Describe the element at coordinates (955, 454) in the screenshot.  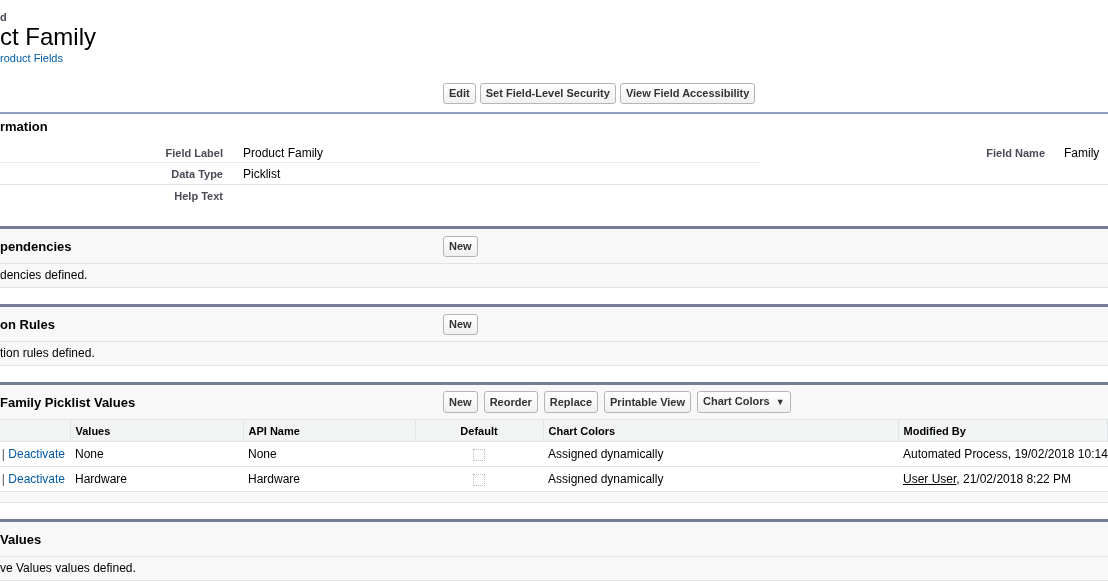
I see `user-name: Automated Process` at that location.